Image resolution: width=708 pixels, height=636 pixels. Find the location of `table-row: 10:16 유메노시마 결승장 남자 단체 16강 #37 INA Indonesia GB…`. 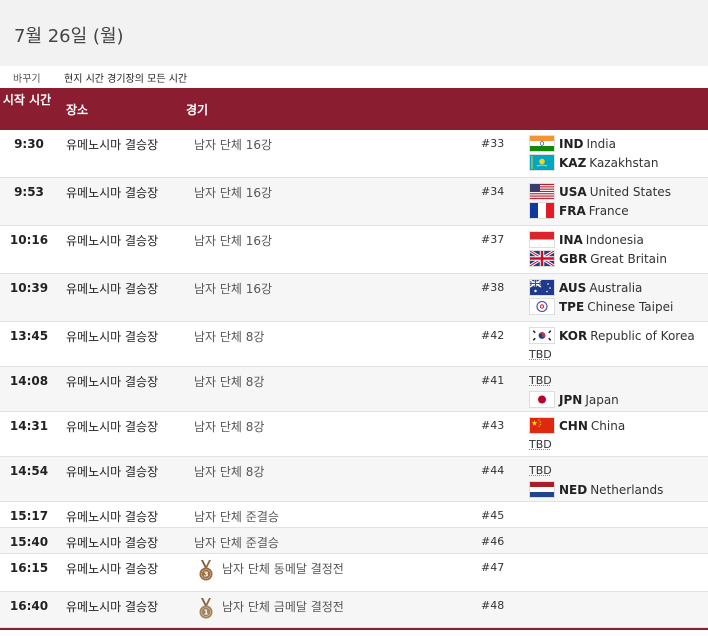

table-row: 10:16 유메노시마 결승장 남자 단체 16강 #37 INA Indonesia GB… is located at coordinates (354, 250).